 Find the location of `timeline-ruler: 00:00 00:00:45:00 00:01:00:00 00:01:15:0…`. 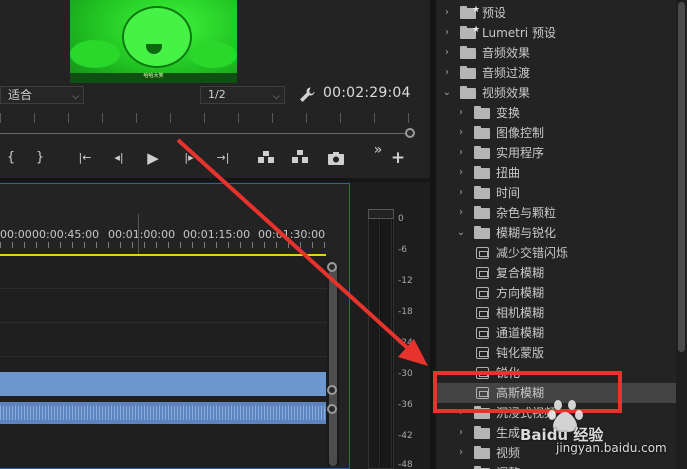

timeline-ruler: 00:00 00:00:45:00 00:01:00:00 00:01:15:0… is located at coordinates (174, 219).